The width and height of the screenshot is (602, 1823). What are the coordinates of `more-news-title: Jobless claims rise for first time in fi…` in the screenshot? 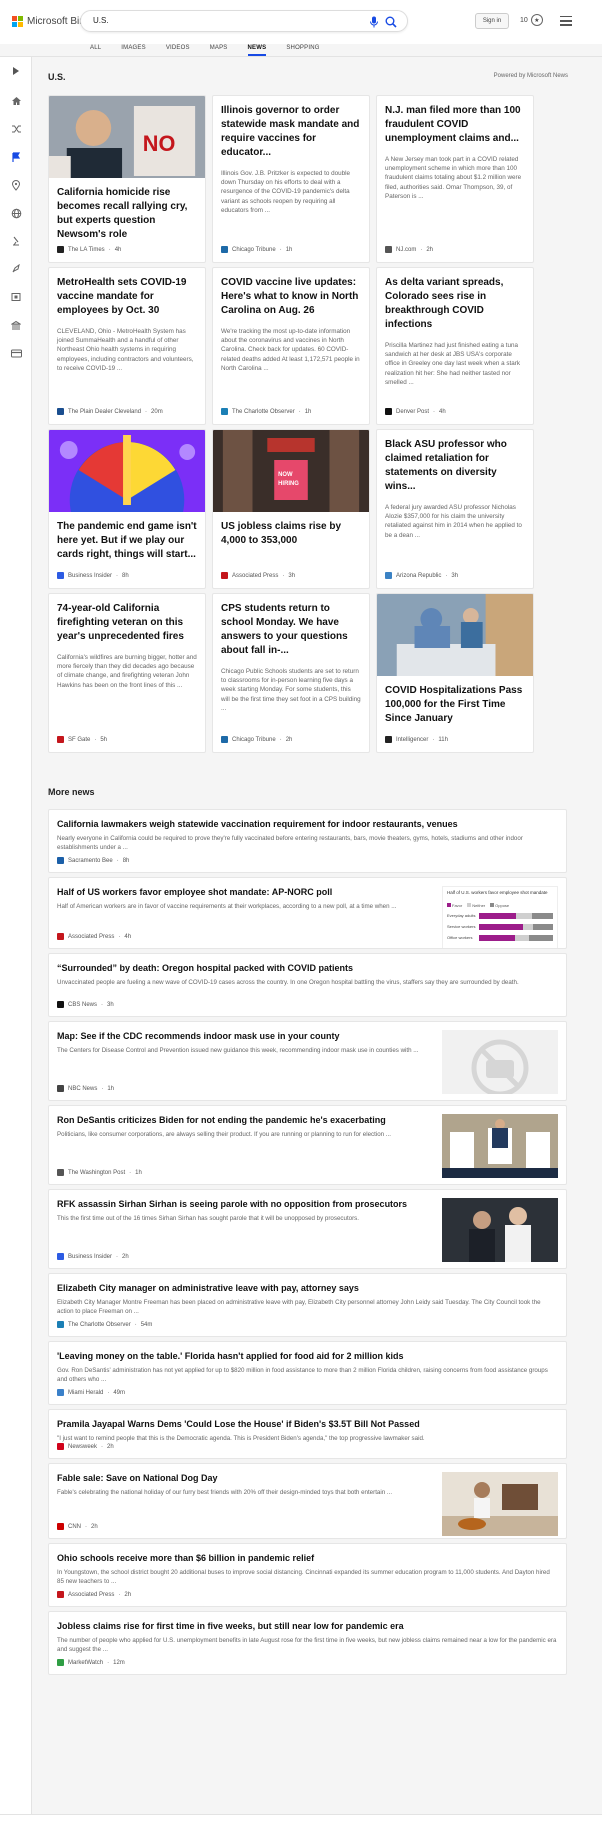 It's located at (307, 1626).